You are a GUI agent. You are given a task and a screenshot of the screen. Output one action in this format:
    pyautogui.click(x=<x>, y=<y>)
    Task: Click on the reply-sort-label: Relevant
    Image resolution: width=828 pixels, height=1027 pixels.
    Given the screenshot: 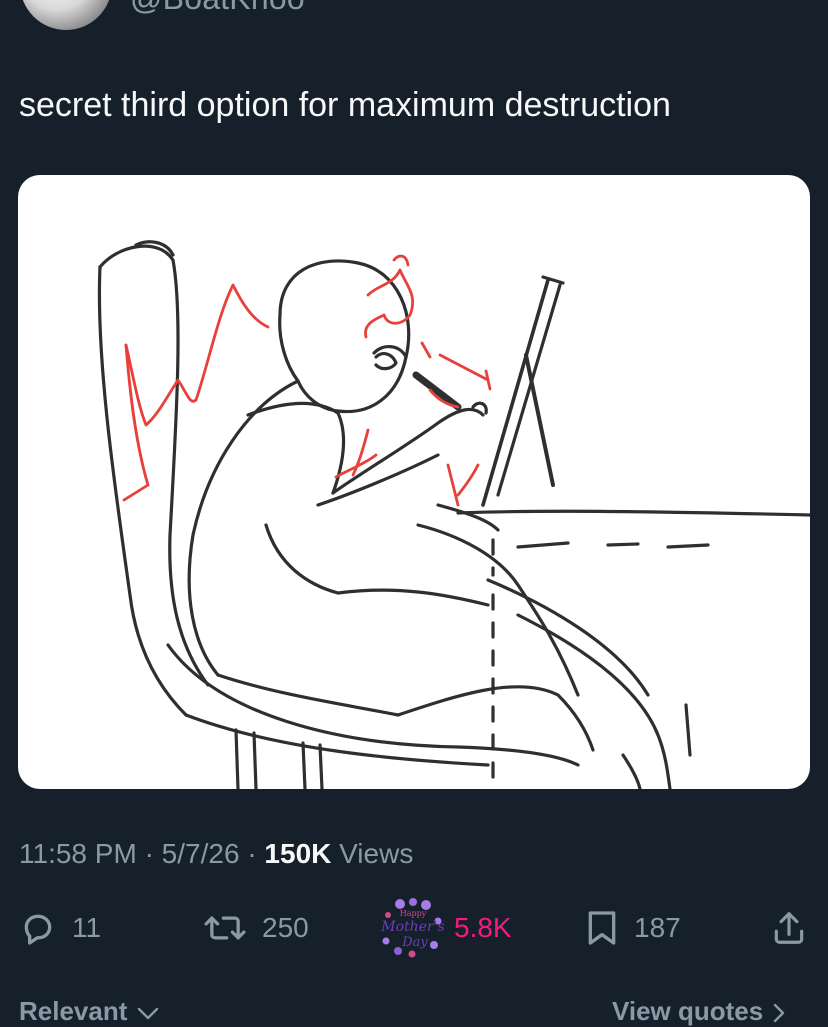 What is the action you would take?
    pyautogui.click(x=73, y=1011)
    